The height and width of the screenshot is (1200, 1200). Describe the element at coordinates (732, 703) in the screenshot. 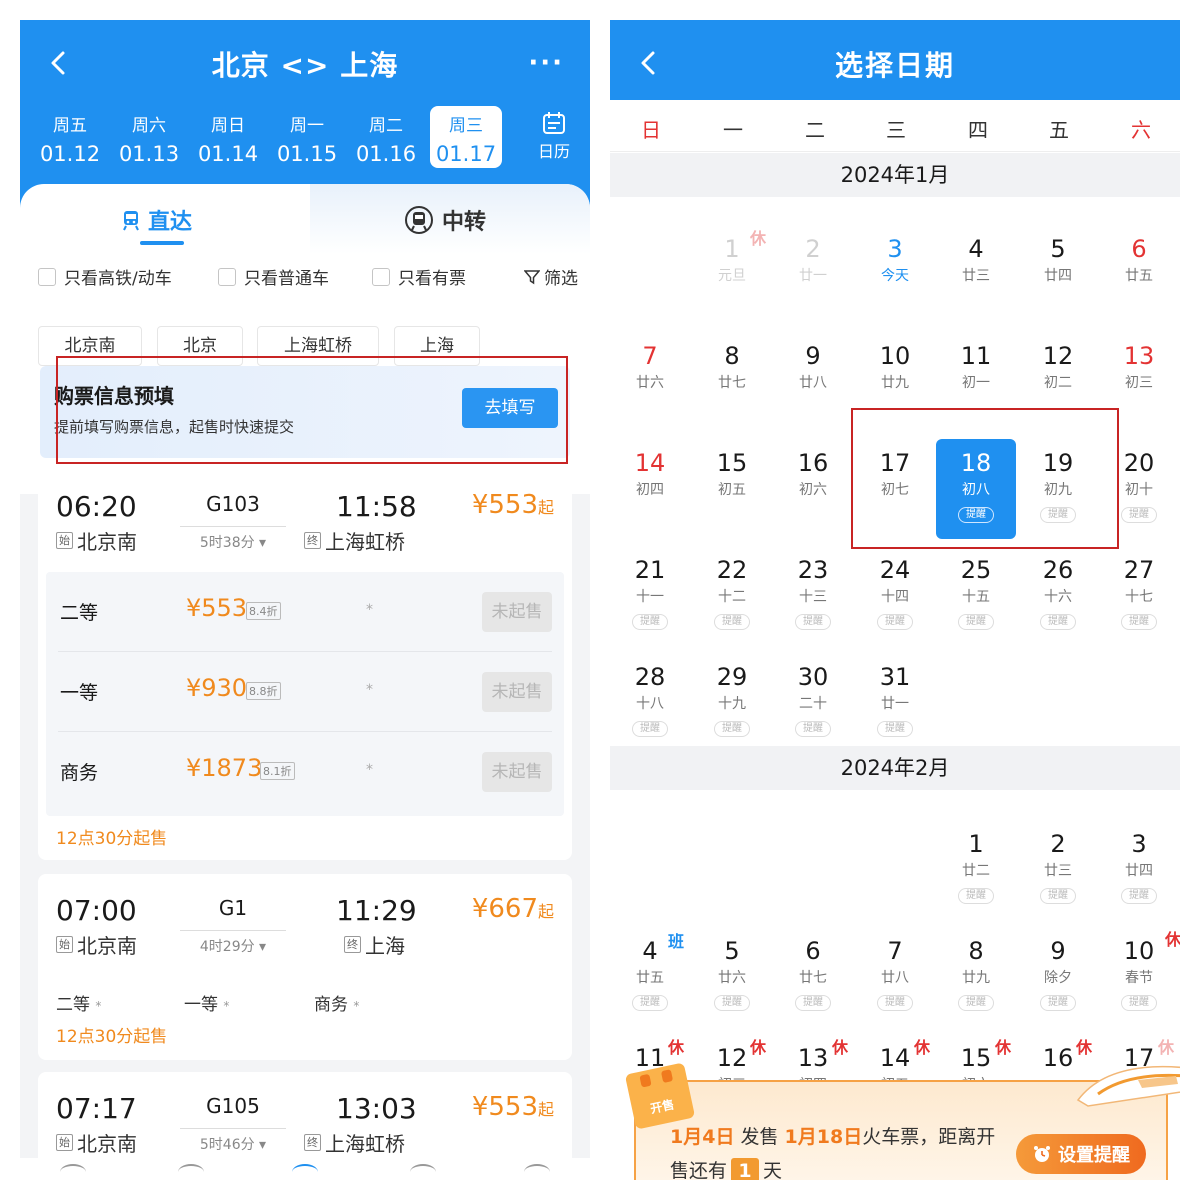

I see `calendar-day: 29 十九 提醒` at that location.